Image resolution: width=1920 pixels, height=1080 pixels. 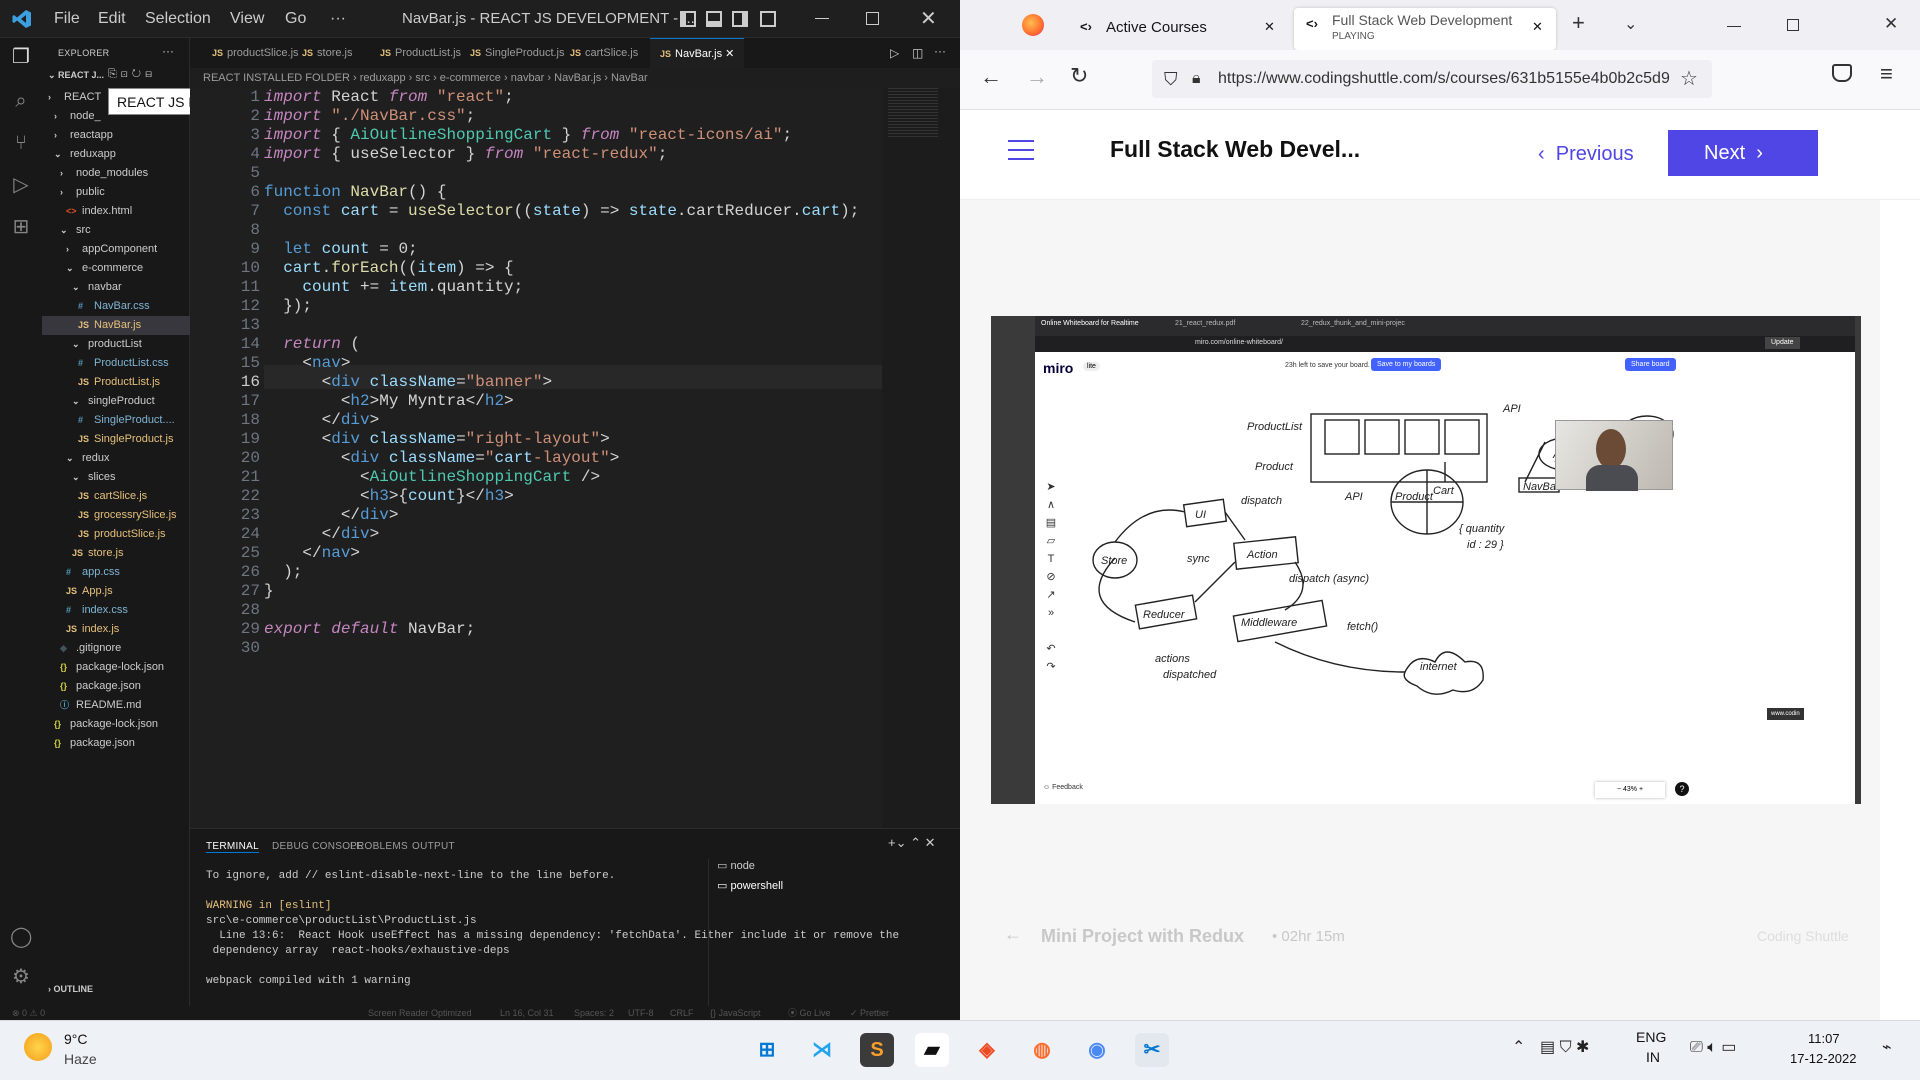 I want to click on editor-tab: JS cartSlice.js, so click(x=604, y=53).